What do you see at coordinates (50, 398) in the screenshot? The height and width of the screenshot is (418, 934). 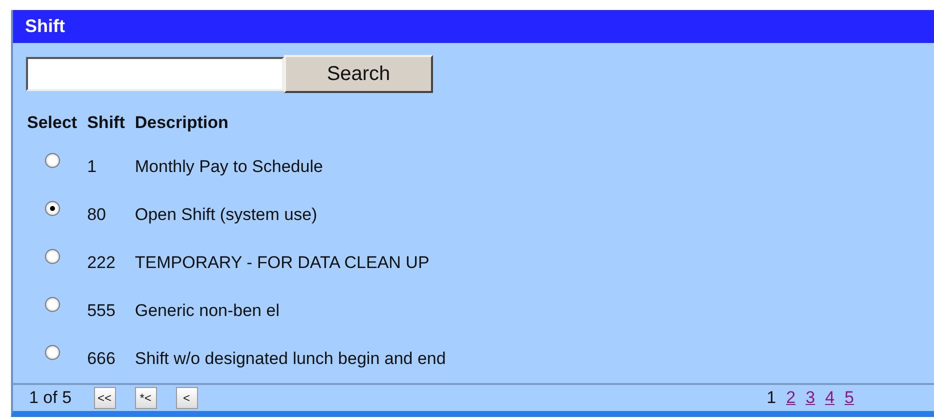 I see `page-status: 1 of 5` at bounding box center [50, 398].